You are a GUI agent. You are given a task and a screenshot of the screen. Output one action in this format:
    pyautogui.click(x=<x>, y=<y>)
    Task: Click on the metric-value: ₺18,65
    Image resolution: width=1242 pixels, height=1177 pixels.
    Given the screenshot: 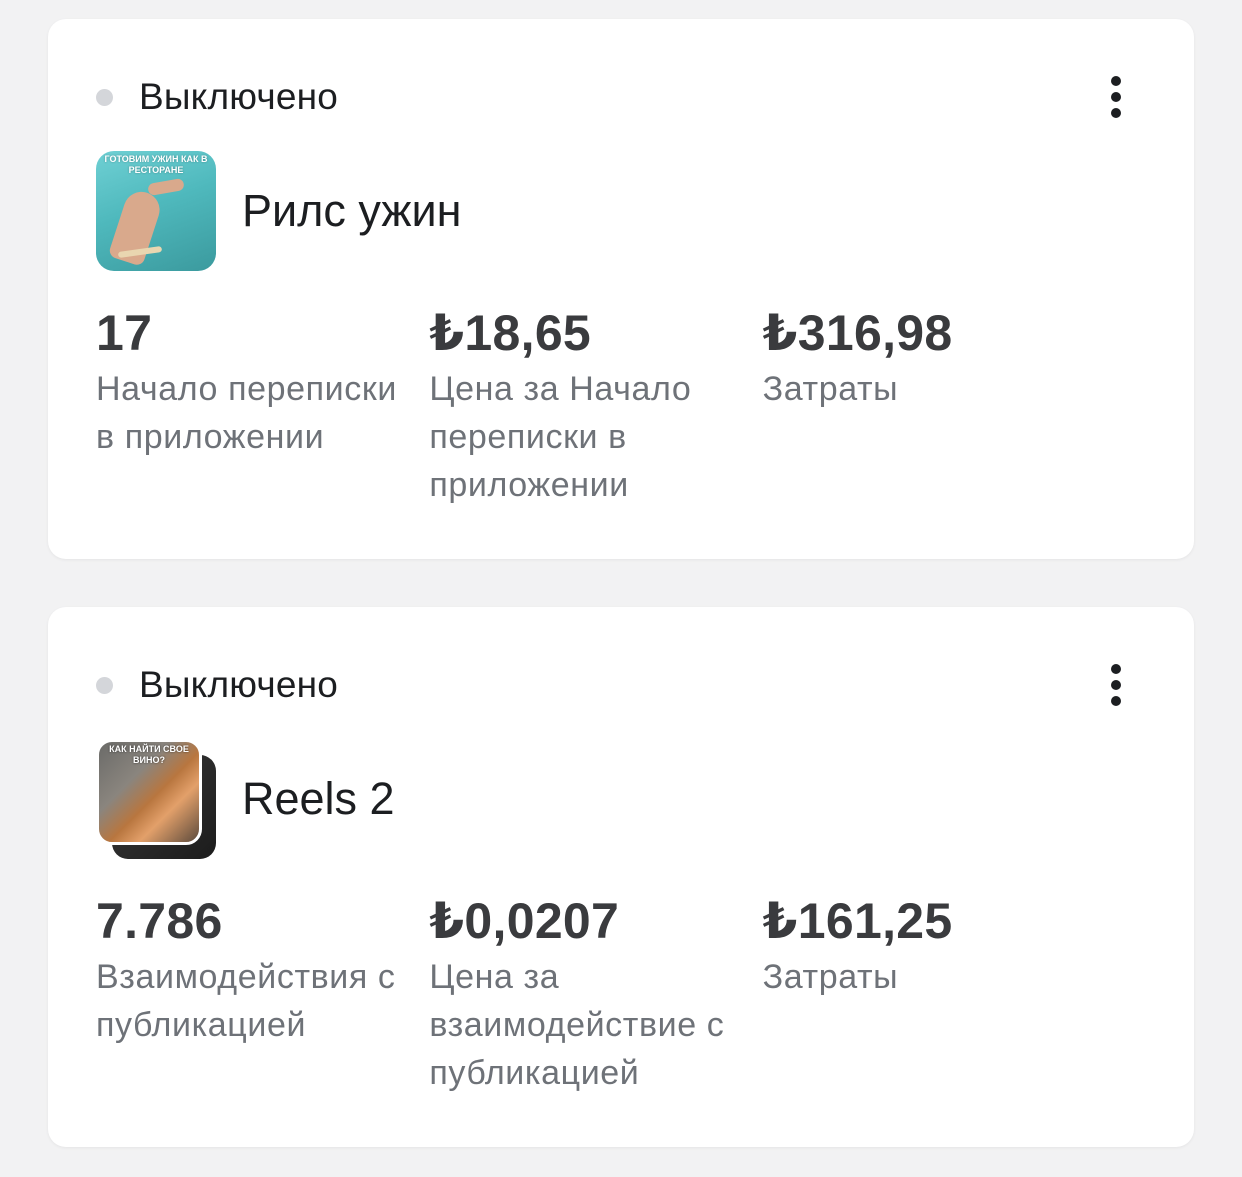 What is the action you would take?
    pyautogui.click(x=510, y=333)
    